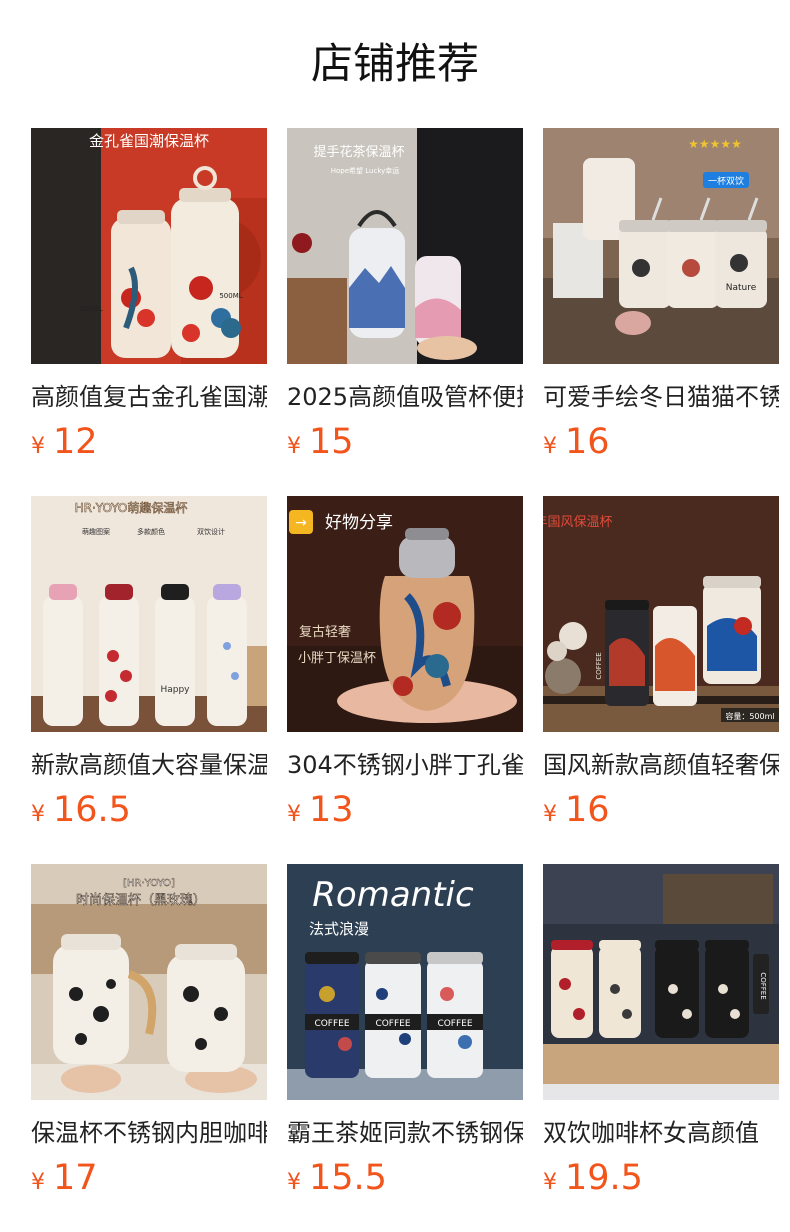  I want to click on product-image-art: HR·YOYO萌趣保温杯 萌趣图案 多款颜色 双饮设计 Happy, so click(149, 614).